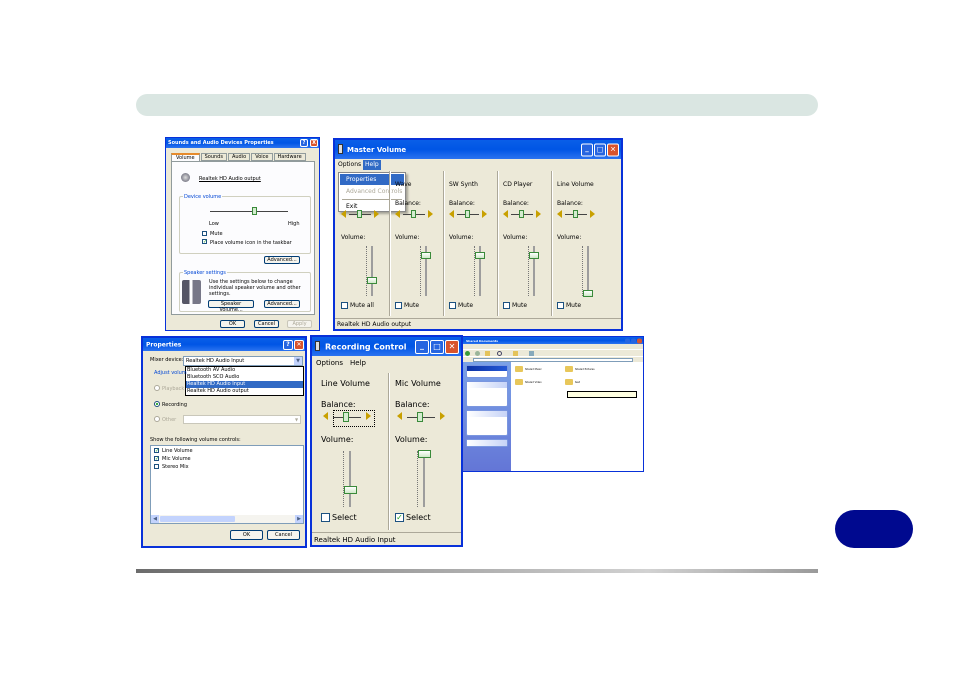 The height and width of the screenshot is (673, 954). Describe the element at coordinates (157, 404) in the screenshot. I see `recording-radio` at that location.